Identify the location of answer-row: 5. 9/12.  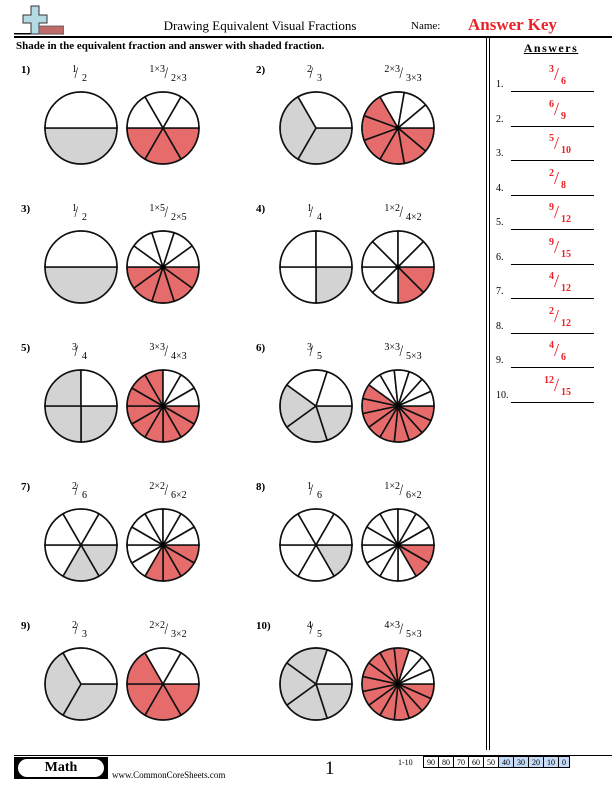
(551, 215).